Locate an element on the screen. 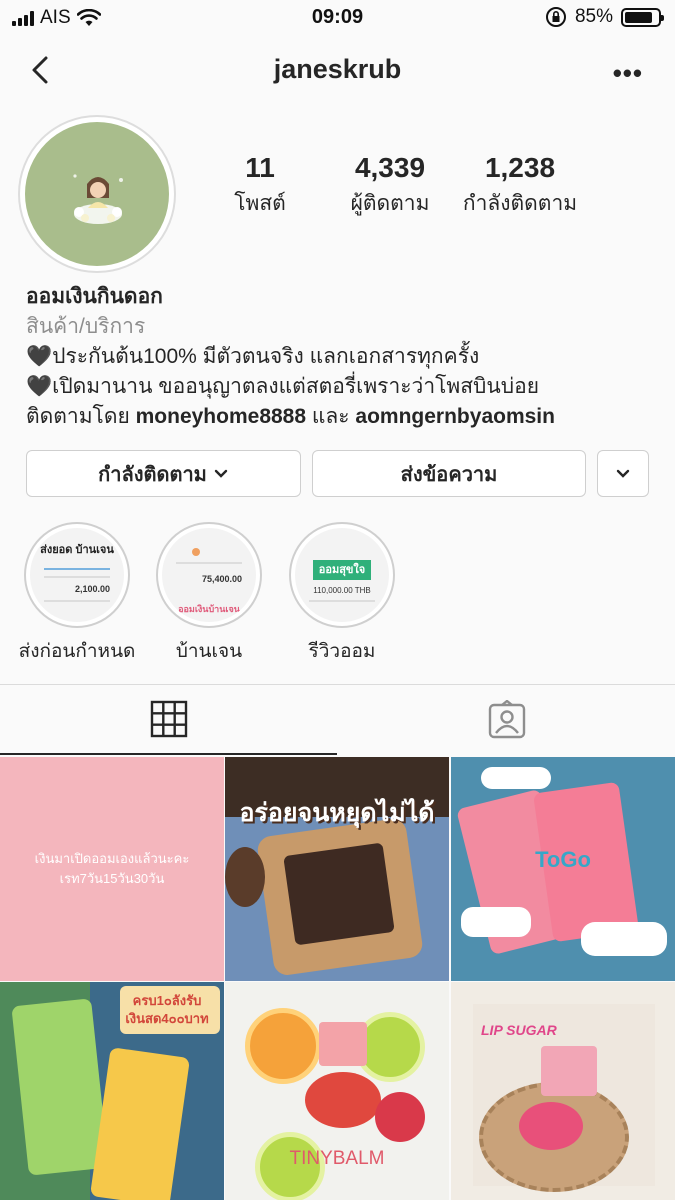 The image size is (675, 1200). story-highlight: ส่งยอด บ้านเจน 2,100.00 ส่งก่อนกำหนด is located at coordinates (77, 594).